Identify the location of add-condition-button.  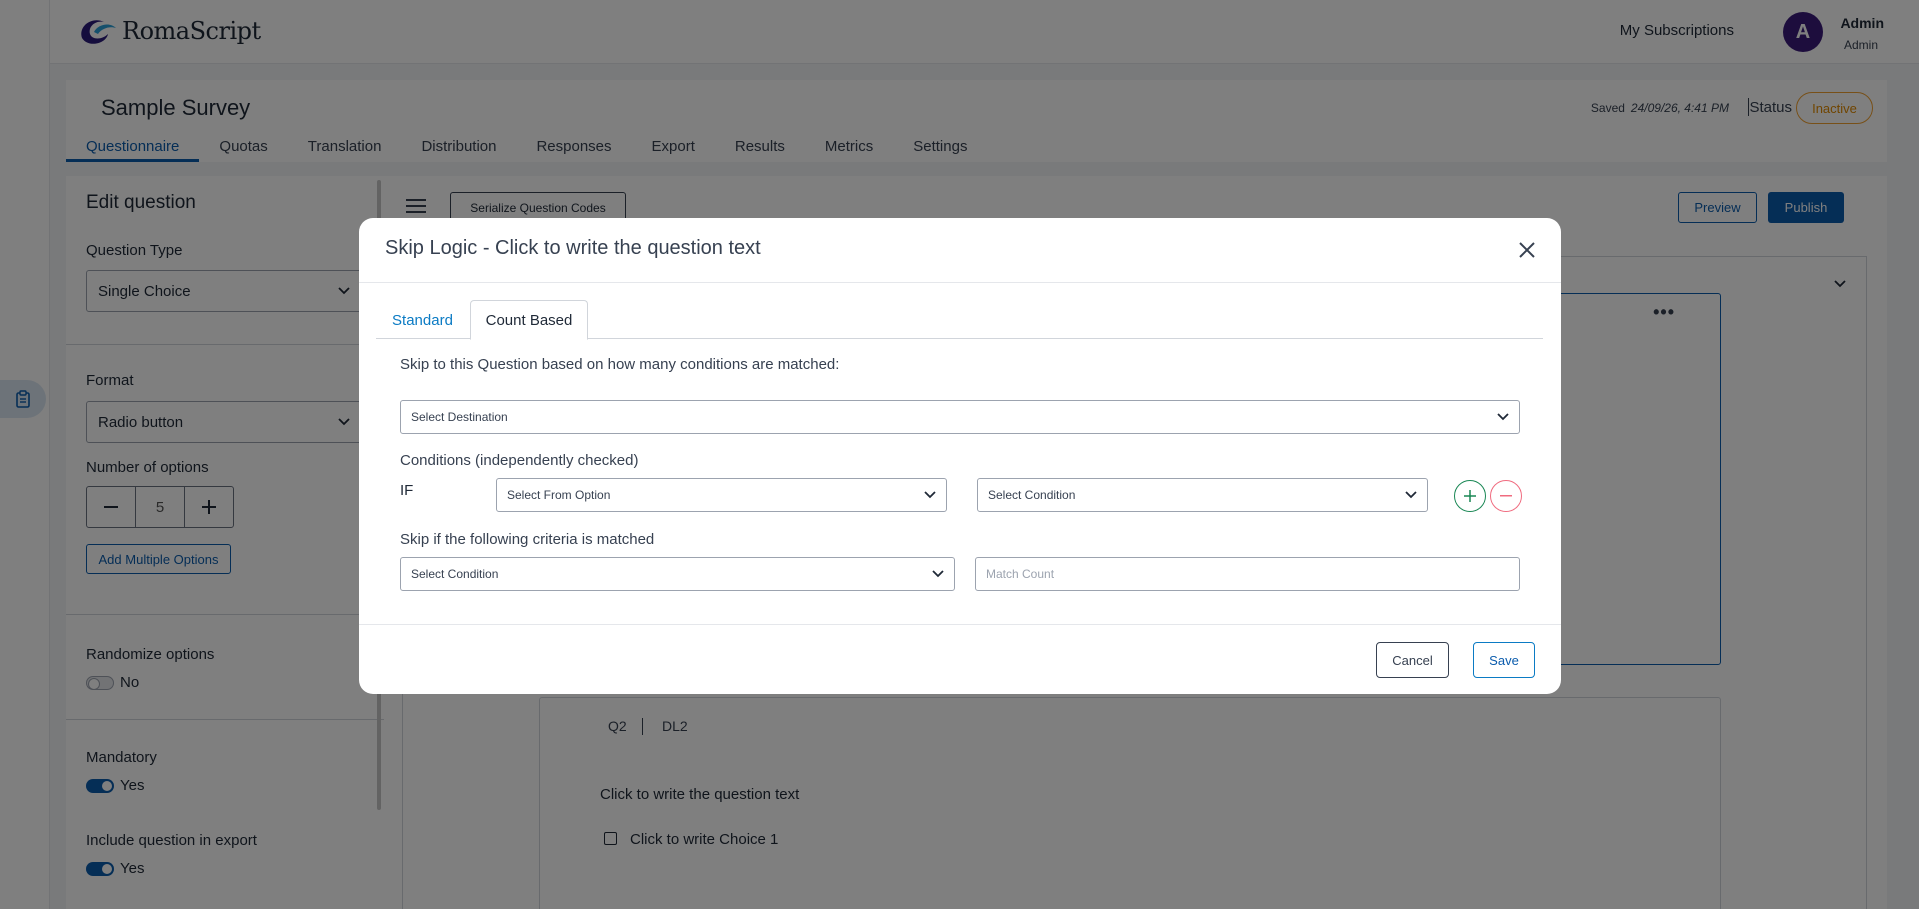
(1470, 496).